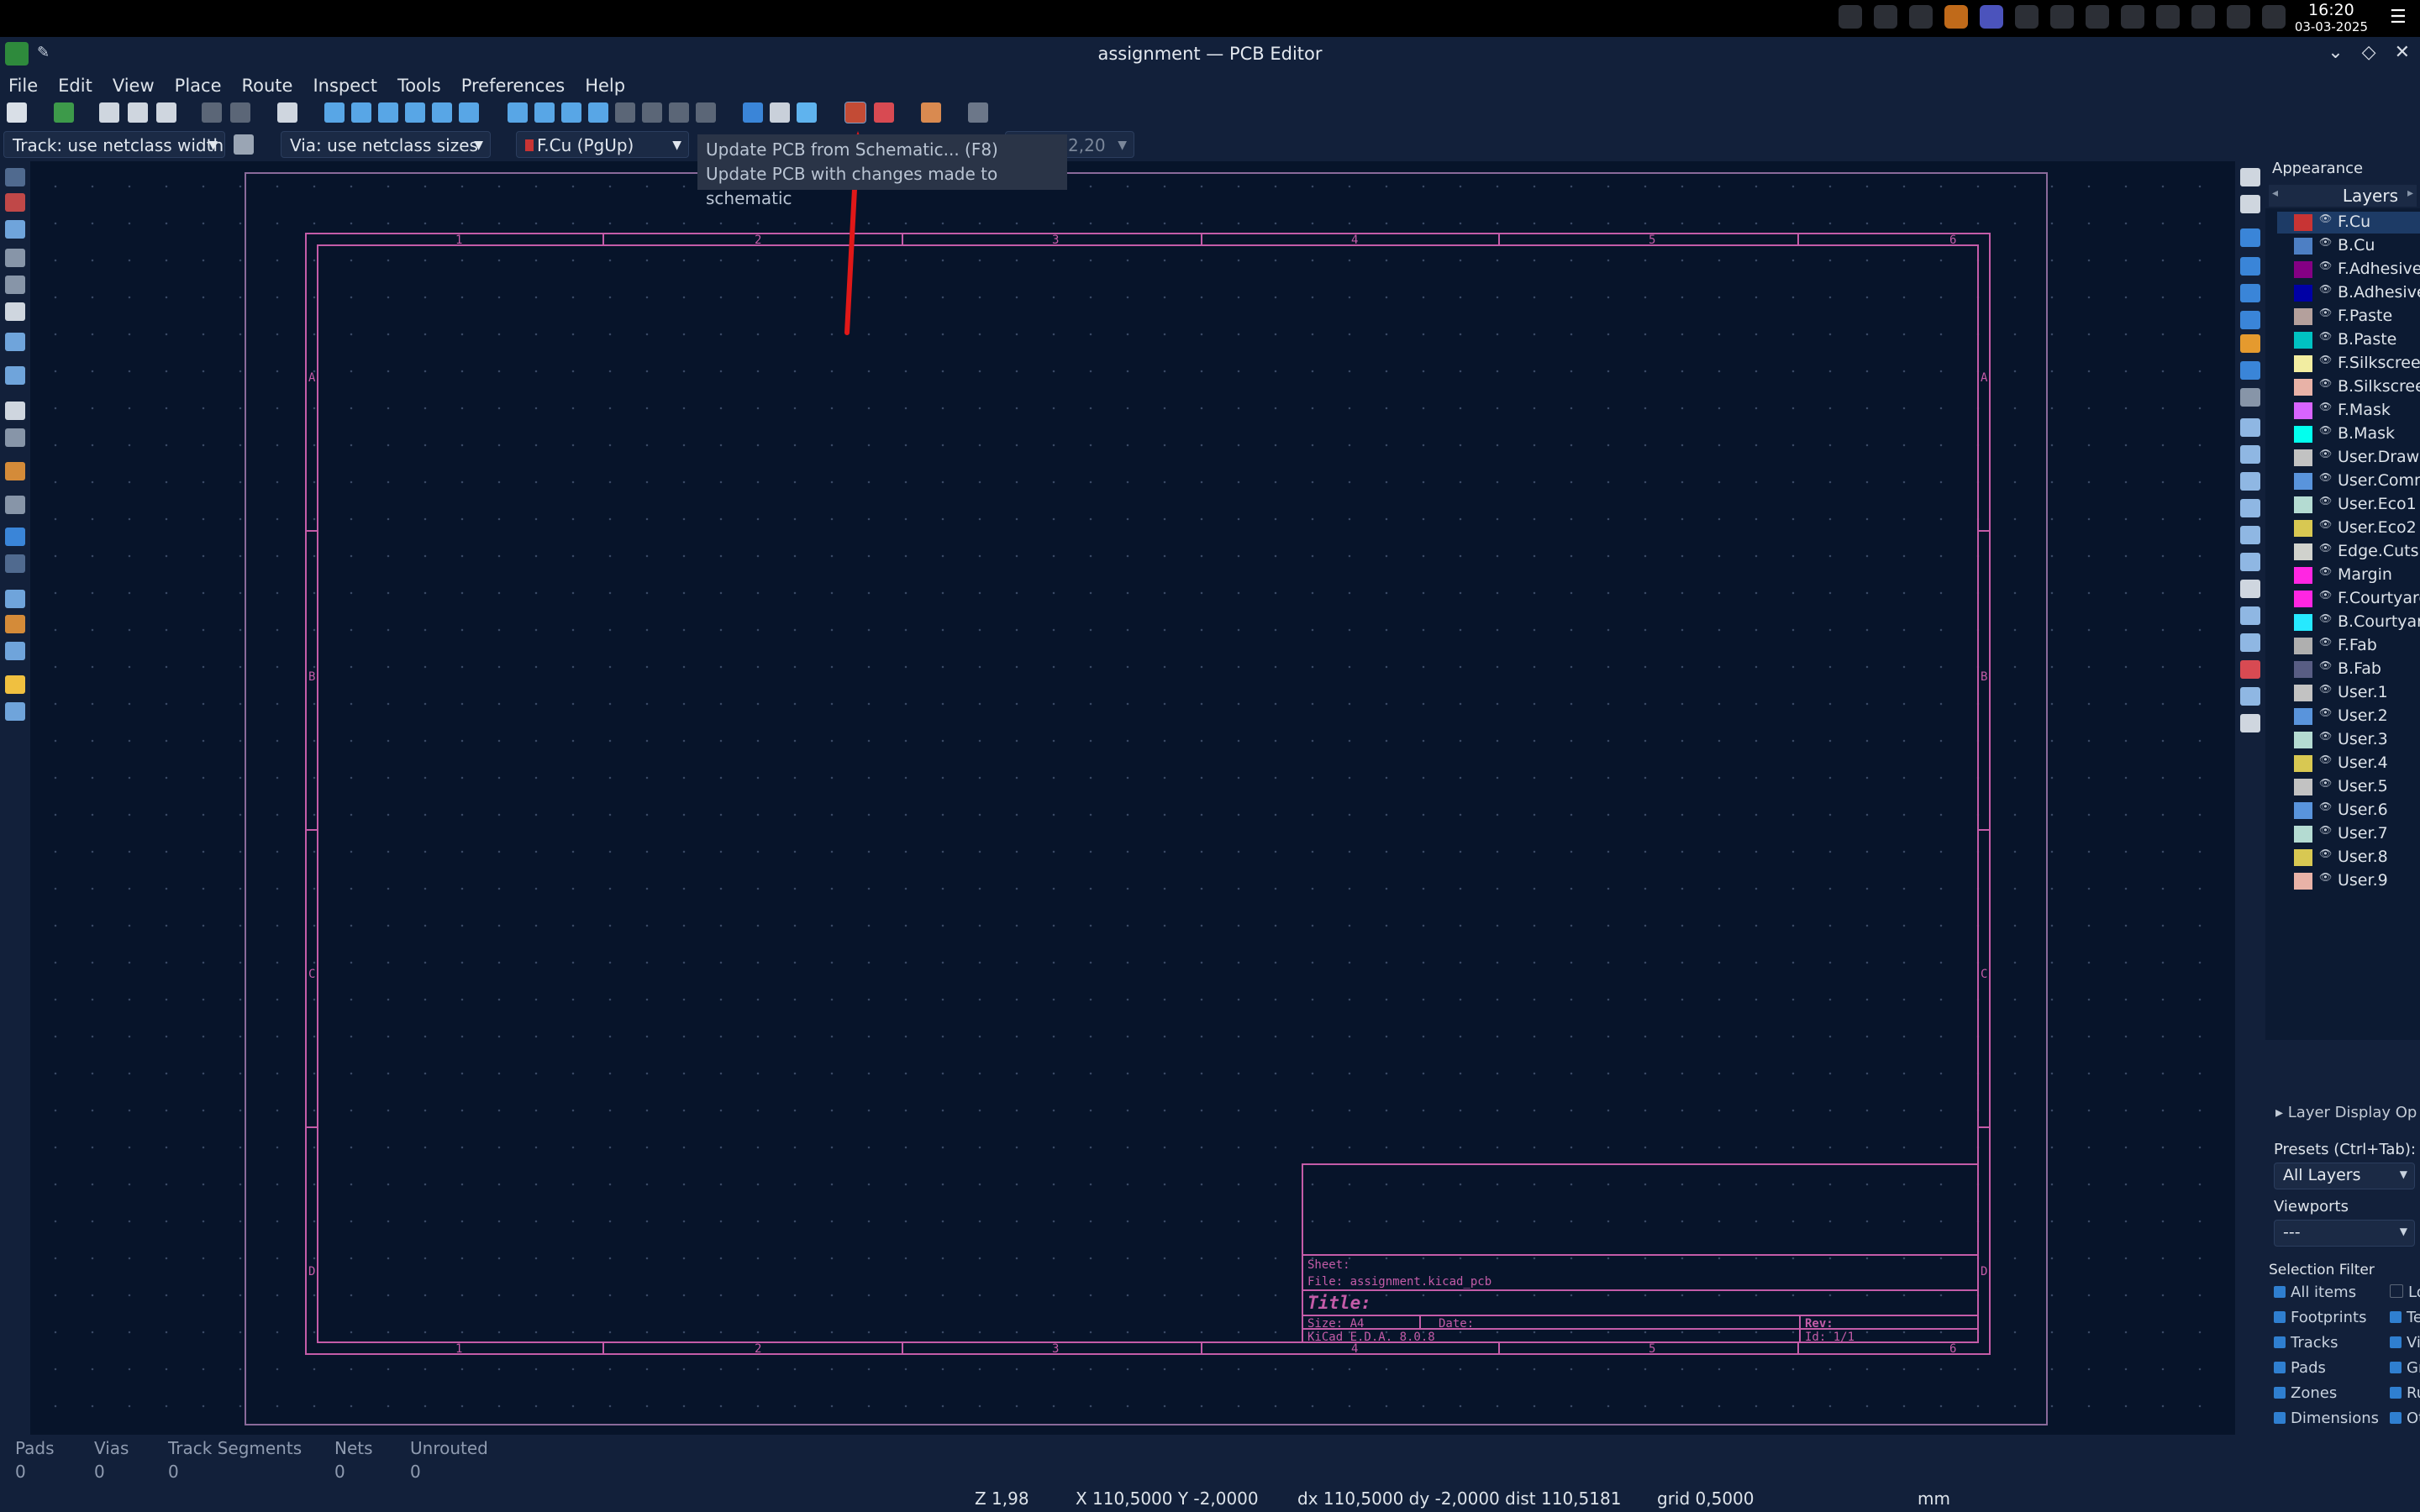 This screenshot has height=1512, width=2420. Describe the element at coordinates (1921, 17) in the screenshot. I see `discord-icon` at that location.